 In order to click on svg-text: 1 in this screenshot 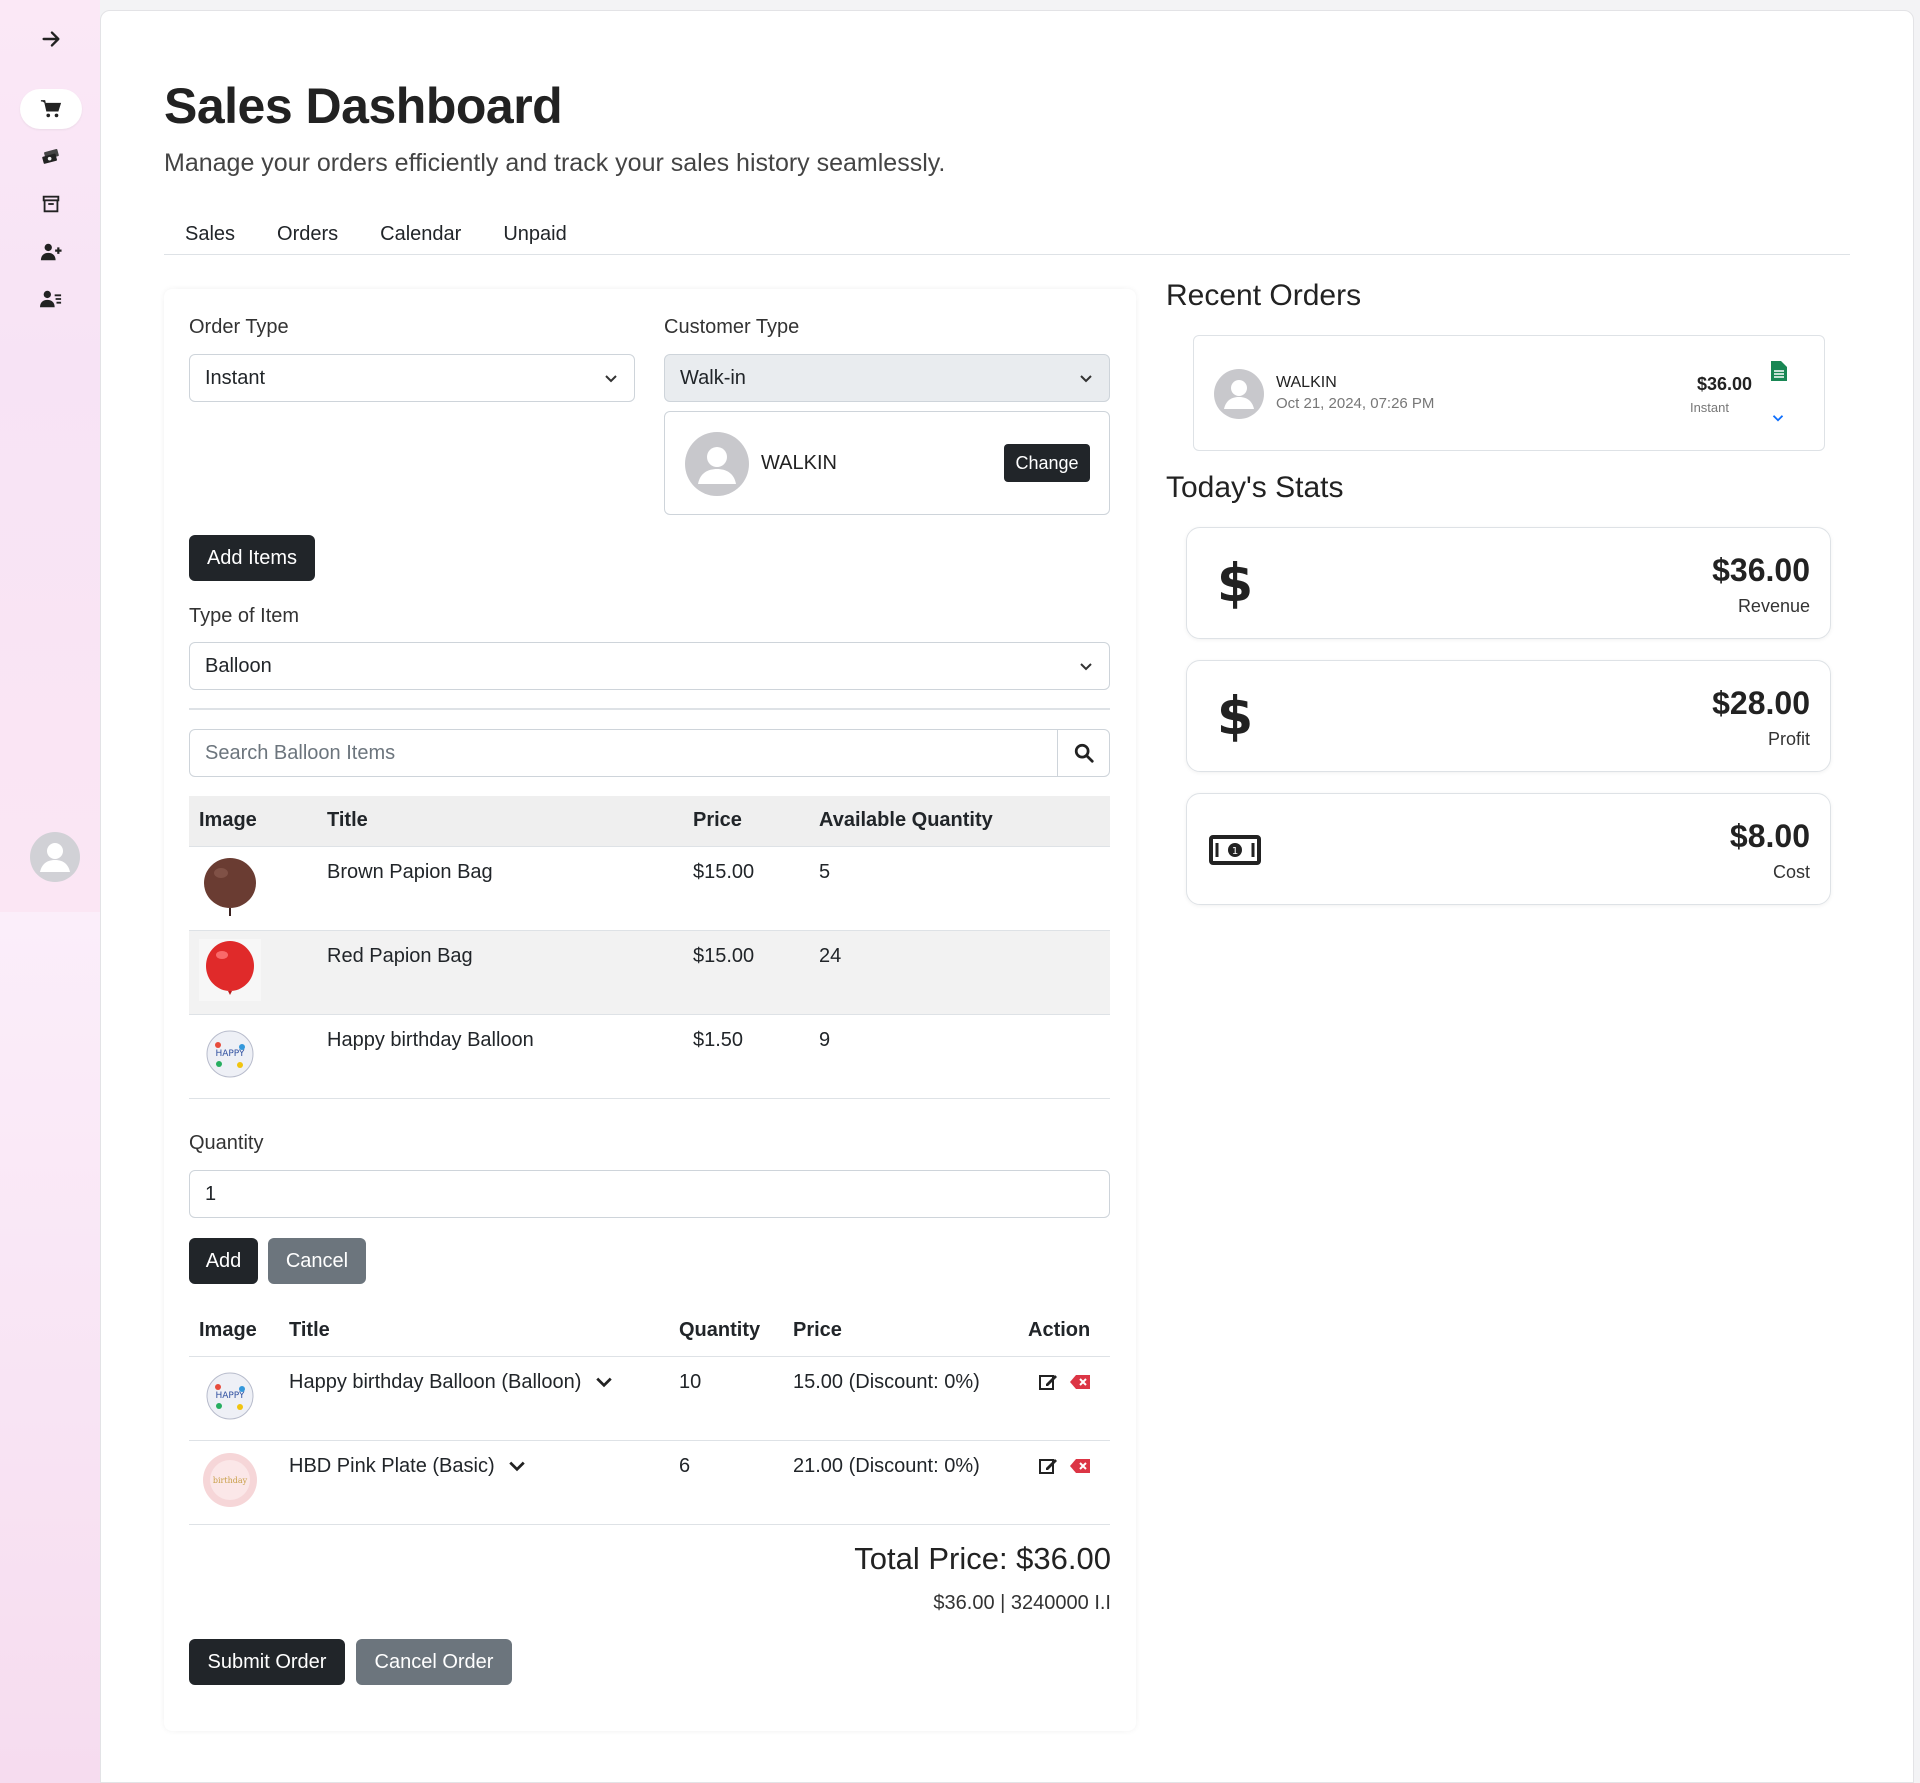, I will do `click(1235, 851)`.